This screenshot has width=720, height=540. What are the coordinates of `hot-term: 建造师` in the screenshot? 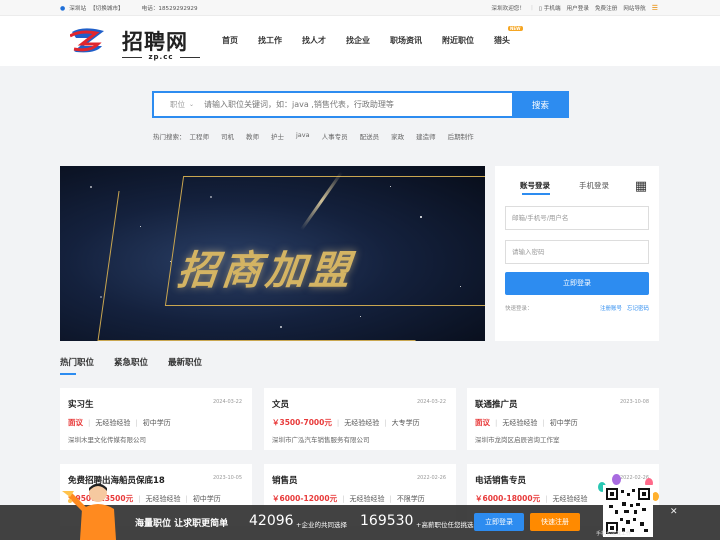 It's located at (426, 136).